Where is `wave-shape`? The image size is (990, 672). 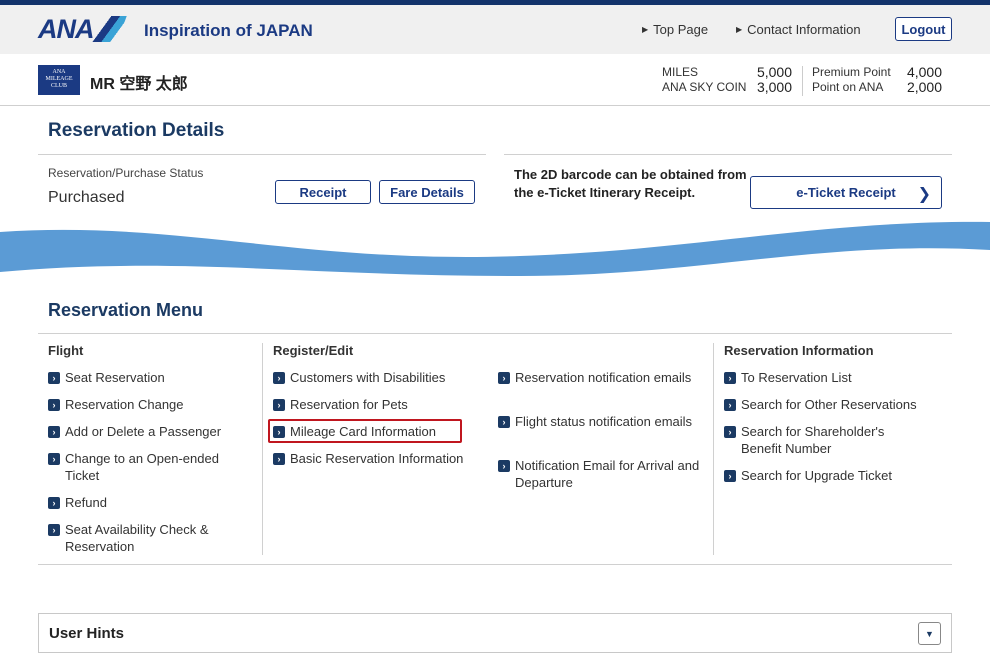 wave-shape is located at coordinates (495, 248).